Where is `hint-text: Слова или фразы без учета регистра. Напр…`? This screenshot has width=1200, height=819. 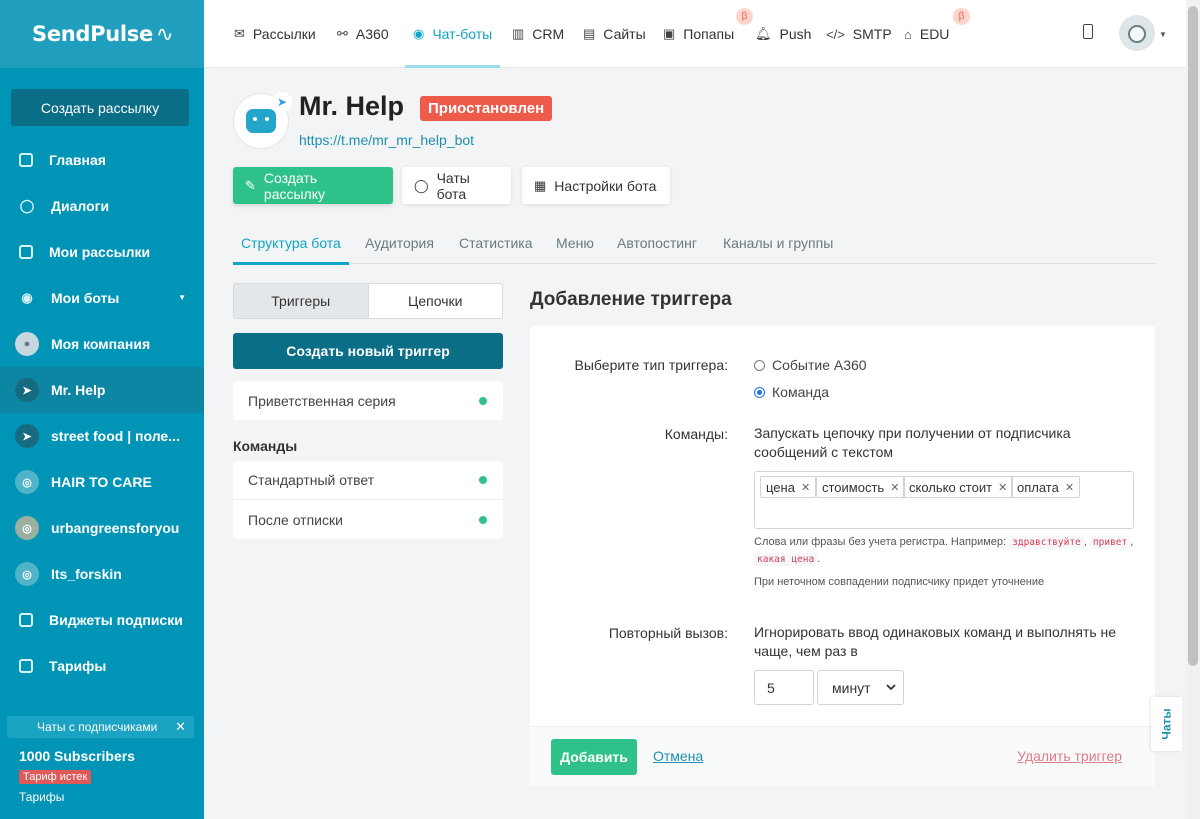 hint-text: Слова или фразы без учета регистра. Напр… is located at coordinates (880, 542).